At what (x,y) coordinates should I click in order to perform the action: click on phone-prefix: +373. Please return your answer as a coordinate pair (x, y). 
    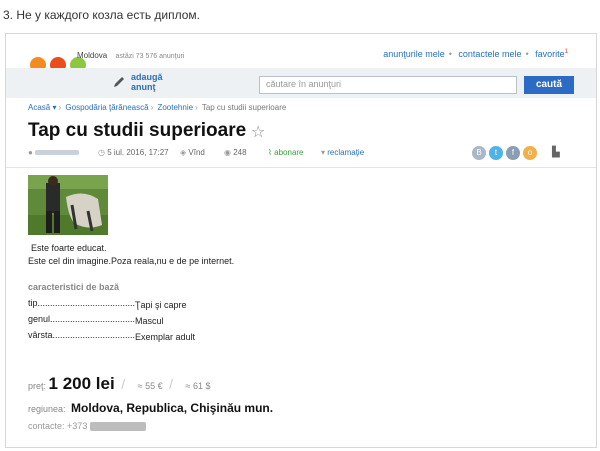
    Looking at the image, I should click on (77, 426).